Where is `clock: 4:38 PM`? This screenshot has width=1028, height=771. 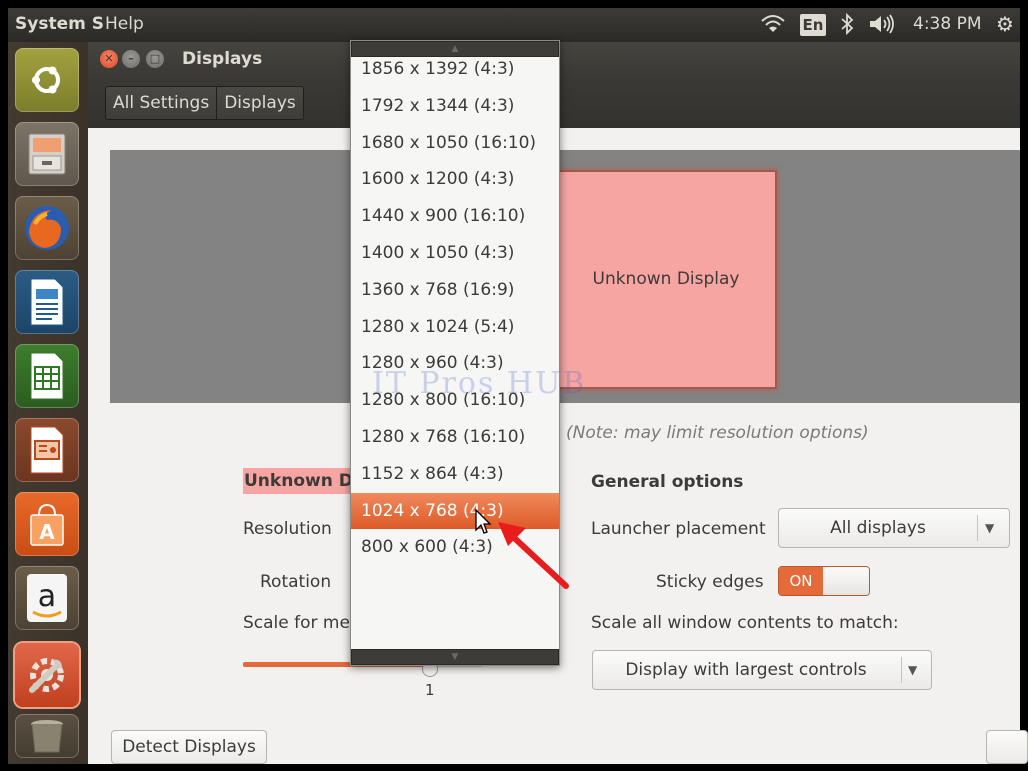 clock: 4:38 PM is located at coordinates (947, 24).